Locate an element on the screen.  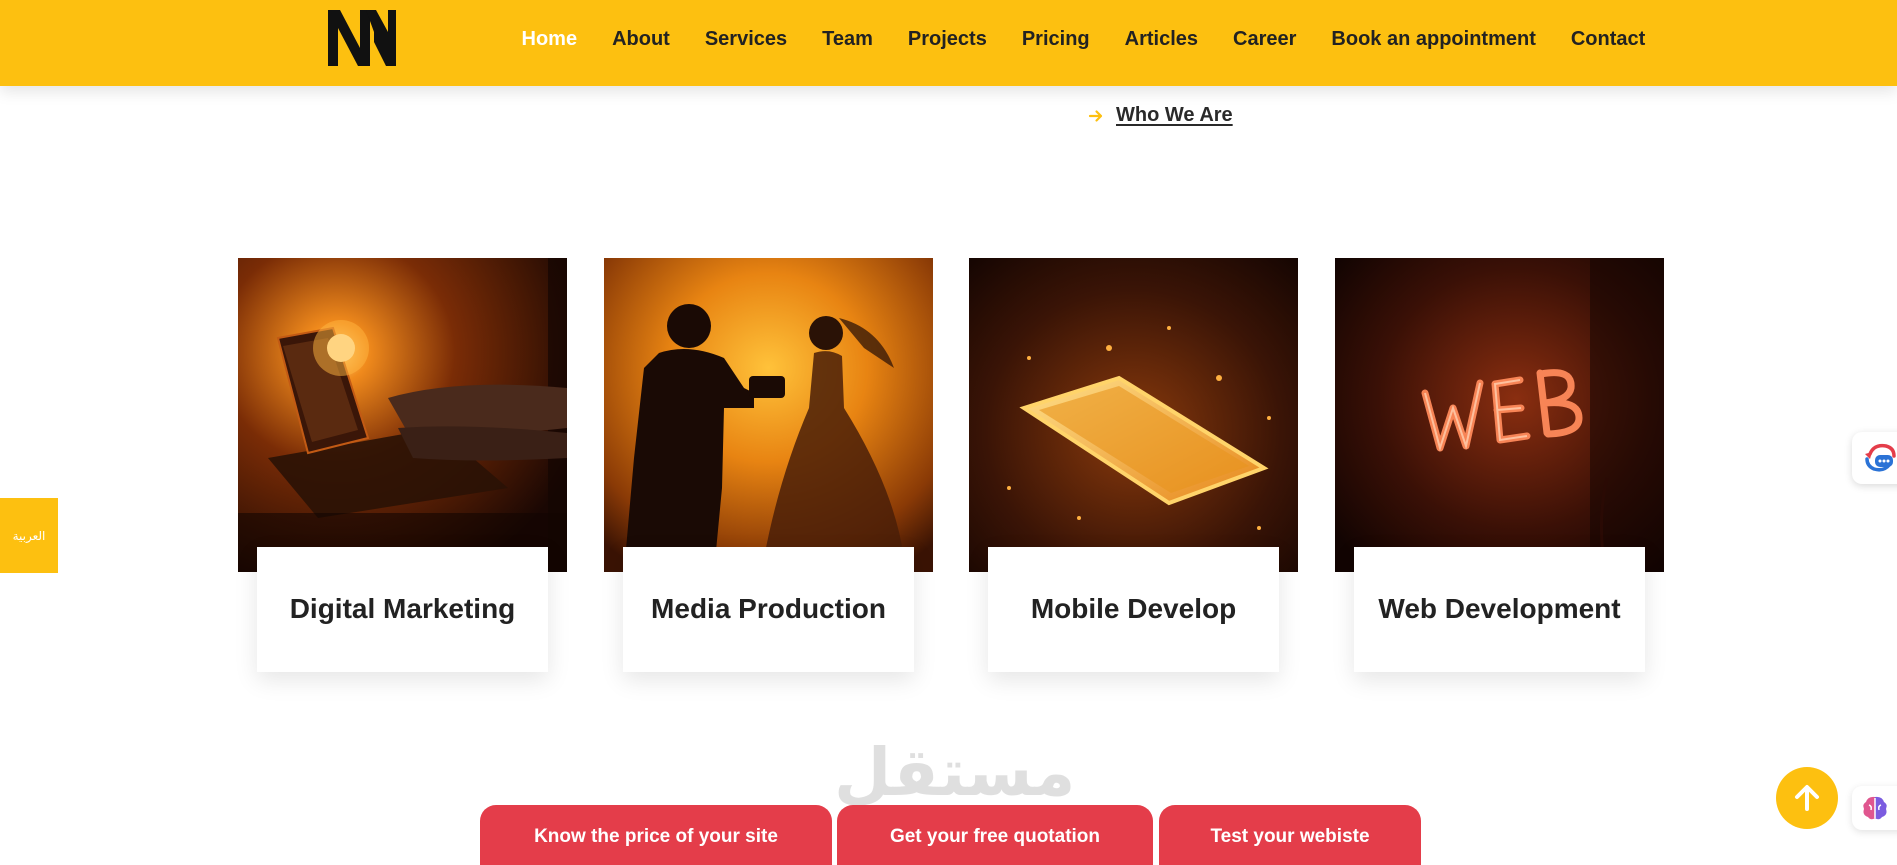
service-card-mobile-develop: Mobile Develop is located at coordinates (1133, 465).